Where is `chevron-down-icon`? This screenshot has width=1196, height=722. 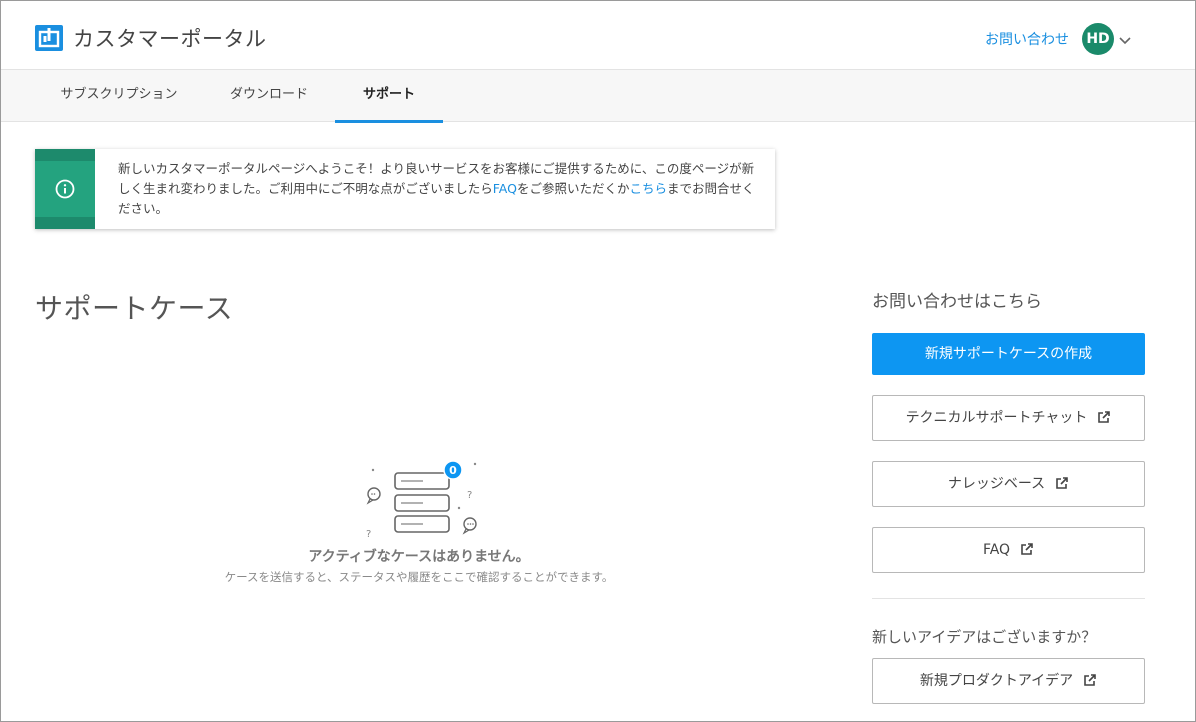
chevron-down-icon is located at coordinates (1125, 38).